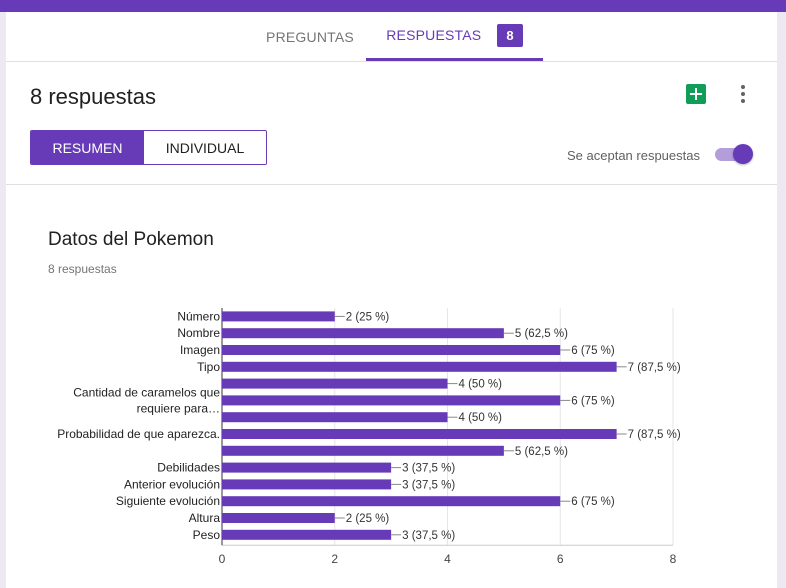 This screenshot has width=786, height=588. What do you see at coordinates (510, 35) in the screenshot?
I see `responses-count-badge: 8` at bounding box center [510, 35].